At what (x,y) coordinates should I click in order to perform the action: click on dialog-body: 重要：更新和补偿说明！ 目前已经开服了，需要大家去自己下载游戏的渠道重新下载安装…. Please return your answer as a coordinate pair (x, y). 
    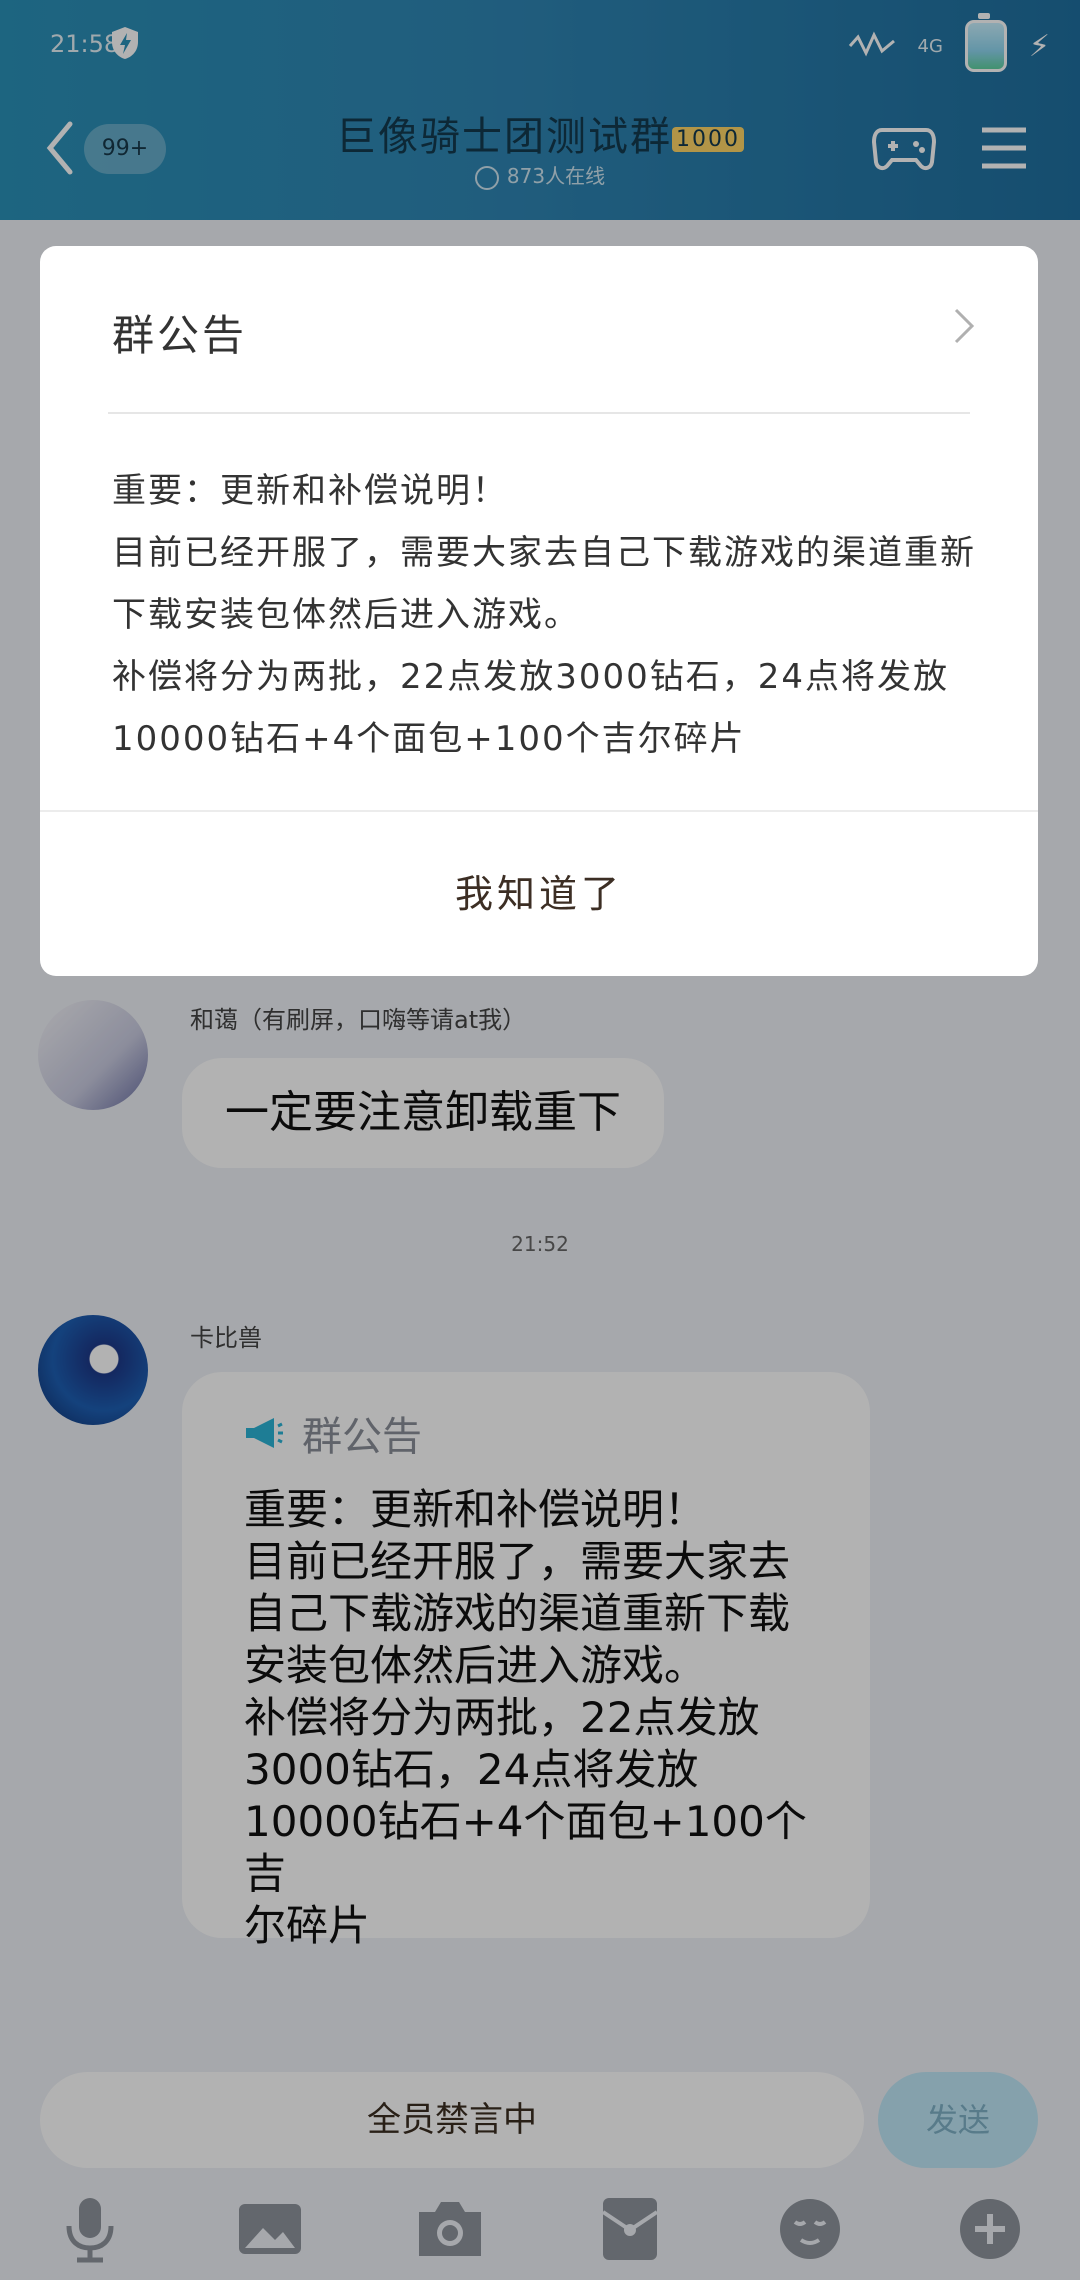
    Looking at the image, I should click on (544, 615).